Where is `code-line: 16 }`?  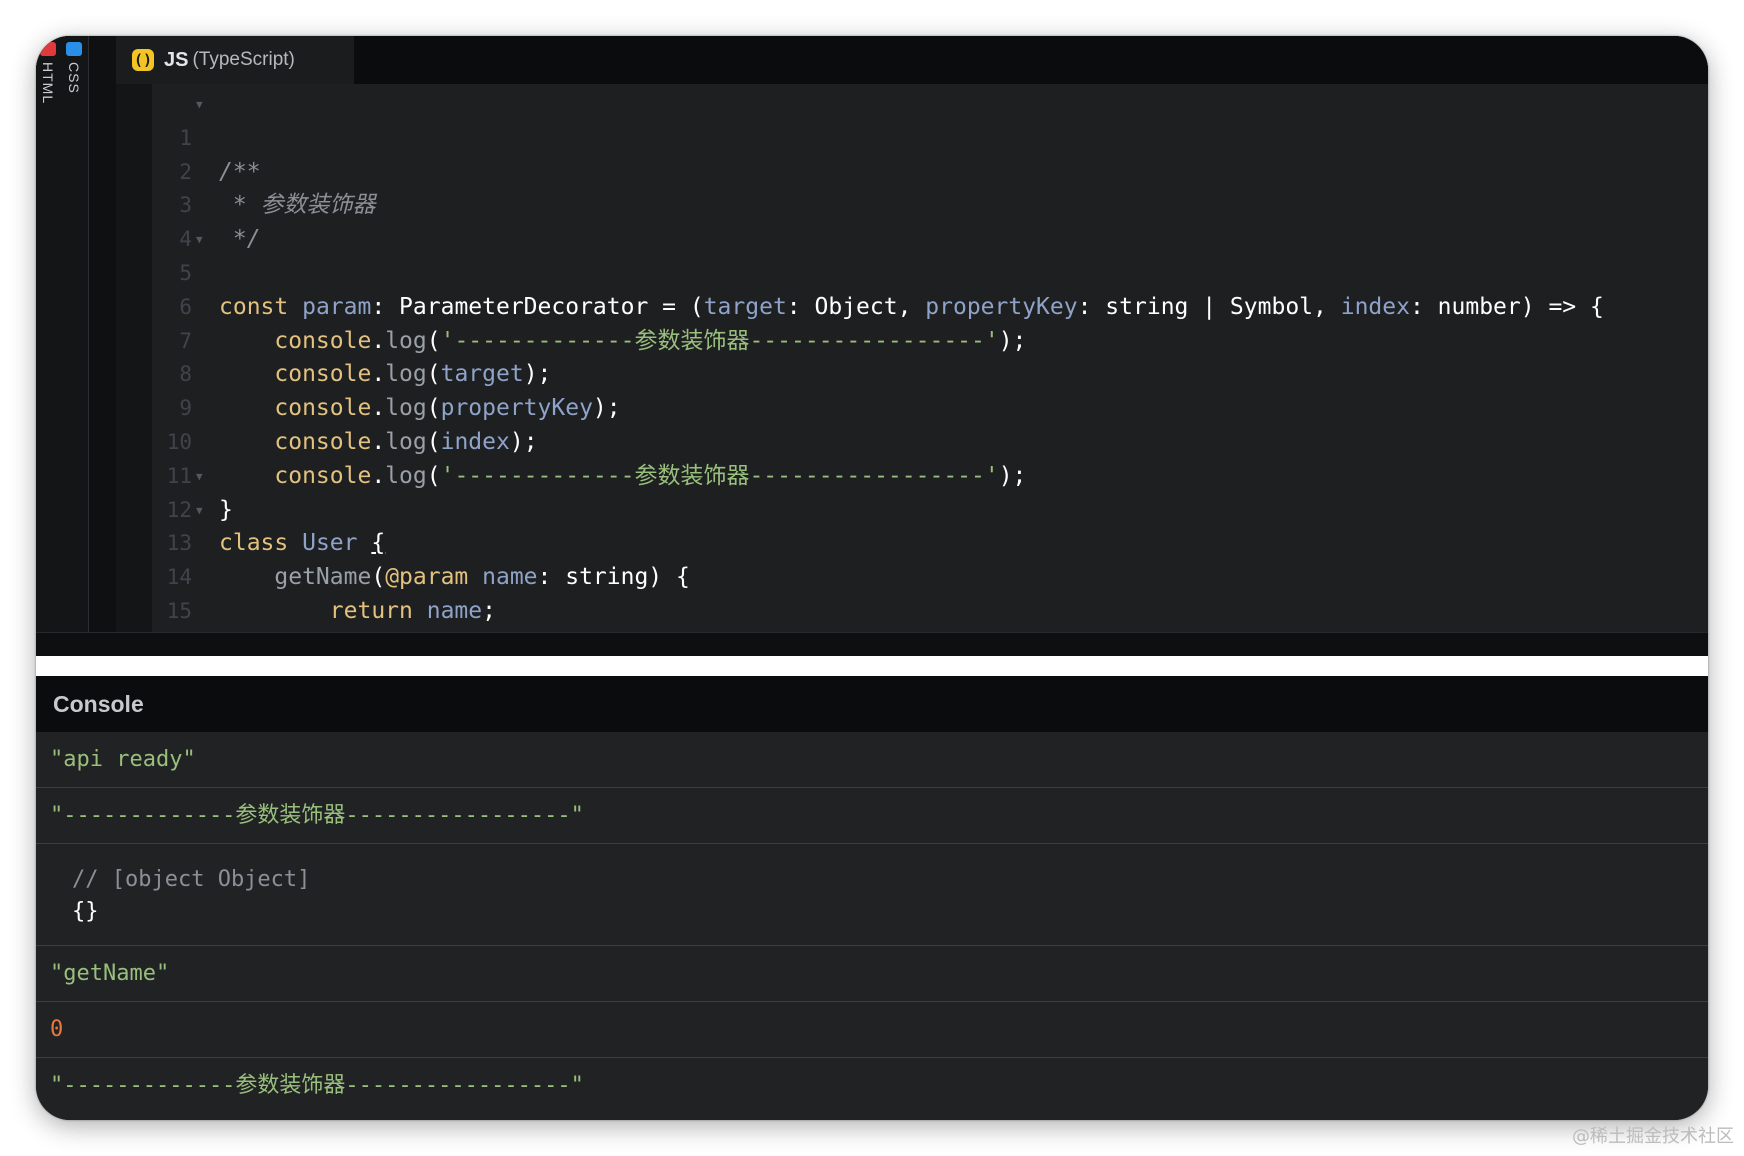
code-line: 16 } is located at coordinates (930, 645).